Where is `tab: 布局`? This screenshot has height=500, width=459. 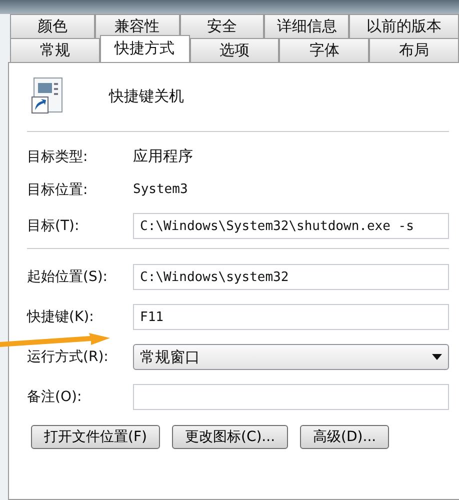
tab: 布局 is located at coordinates (414, 50).